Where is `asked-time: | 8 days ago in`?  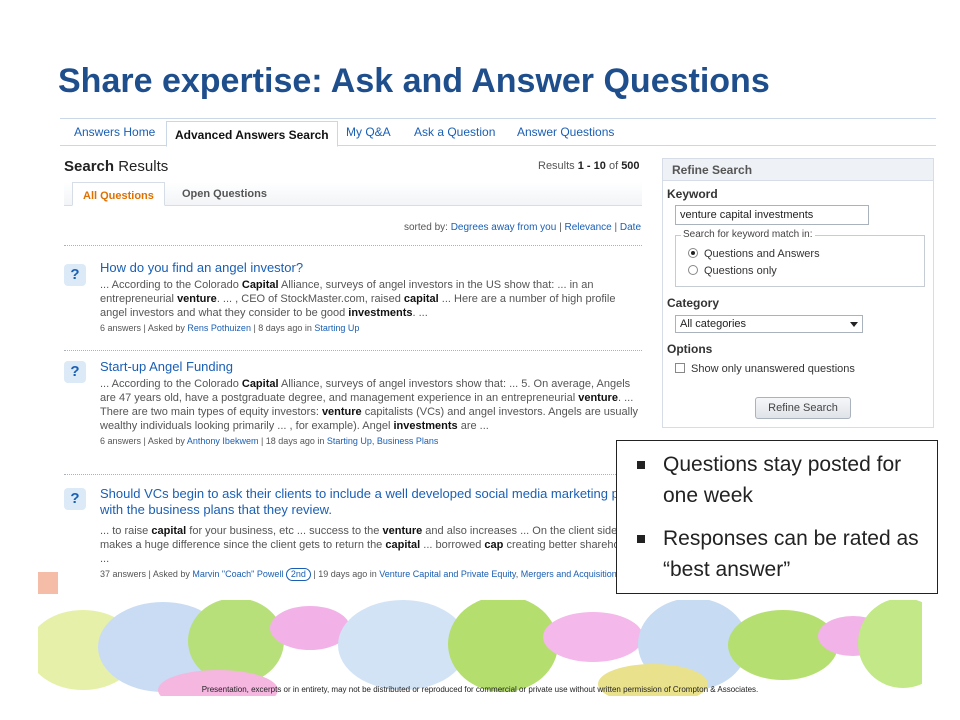 asked-time: | 8 days ago in is located at coordinates (282, 328).